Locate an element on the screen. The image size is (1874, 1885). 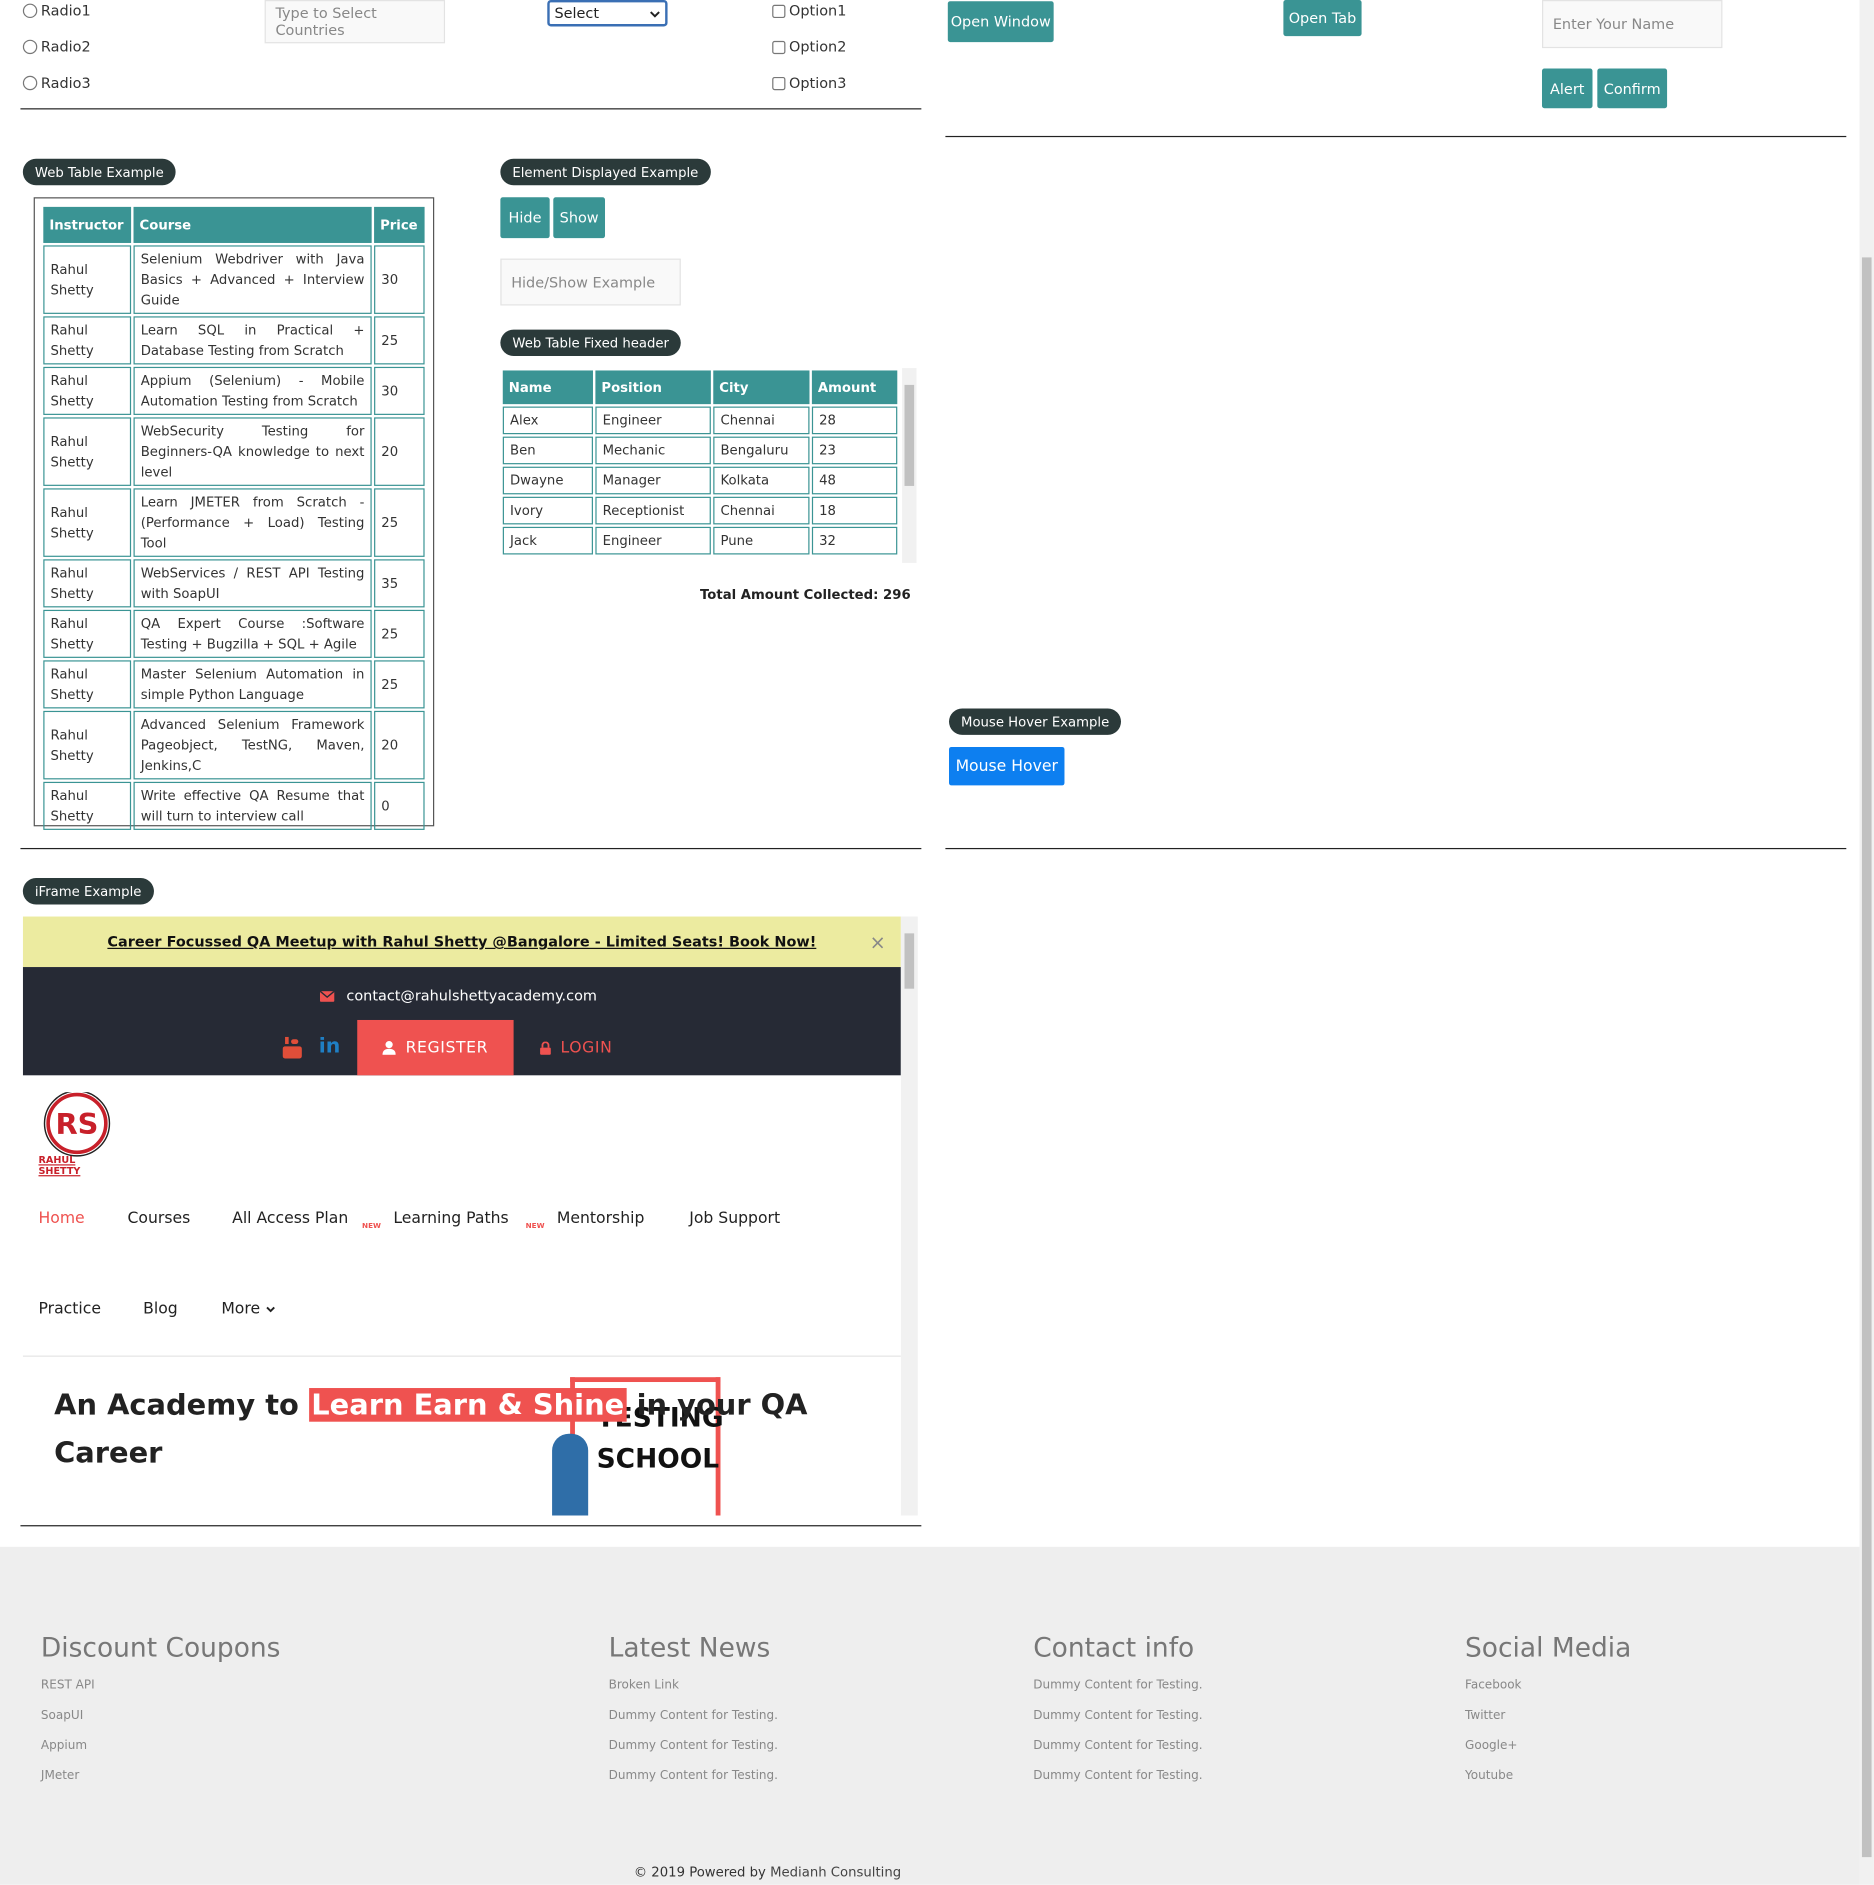
nav-job-support: Job Support is located at coordinates (734, 1219).